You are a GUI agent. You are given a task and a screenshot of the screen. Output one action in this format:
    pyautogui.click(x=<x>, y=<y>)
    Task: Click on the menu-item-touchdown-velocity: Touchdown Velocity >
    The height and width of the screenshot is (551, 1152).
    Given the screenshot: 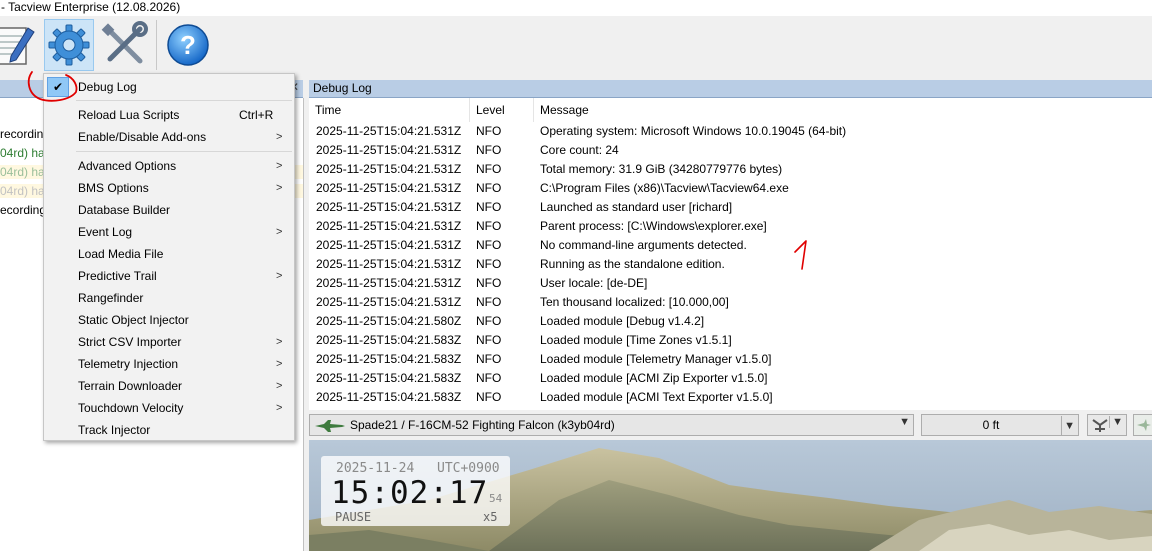 What is the action you would take?
    pyautogui.click(x=169, y=408)
    